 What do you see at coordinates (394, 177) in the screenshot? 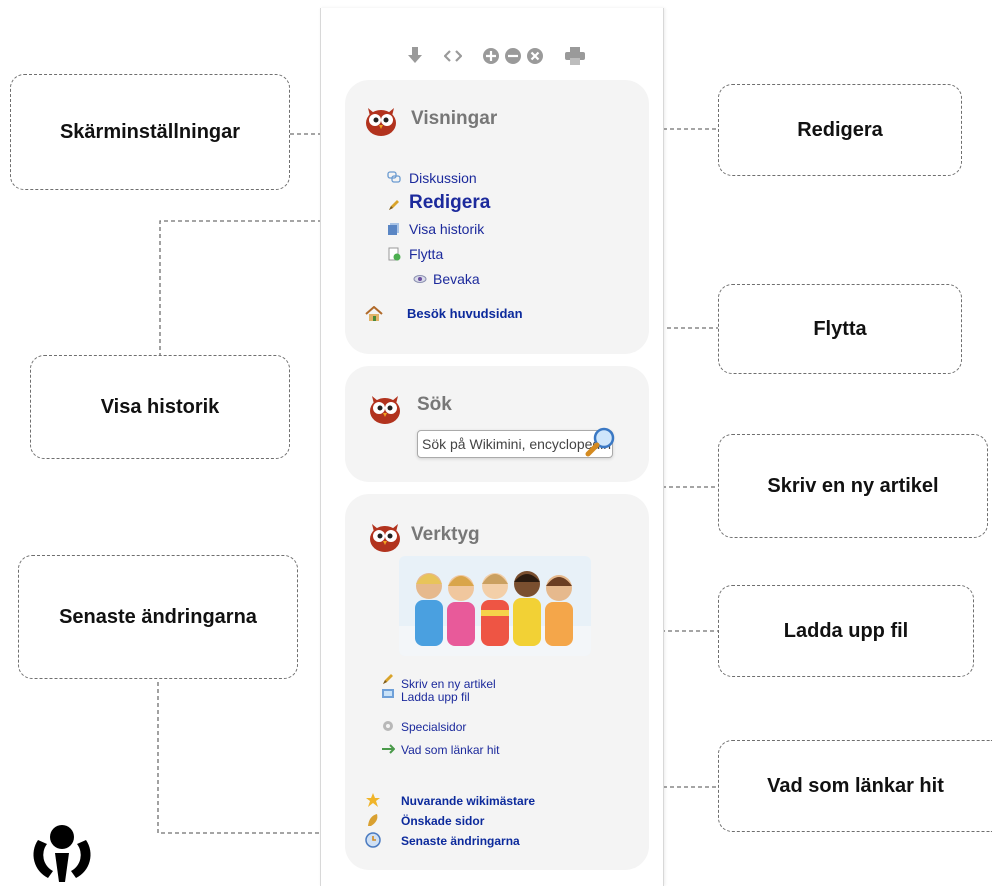
I see `discussion-icon` at bounding box center [394, 177].